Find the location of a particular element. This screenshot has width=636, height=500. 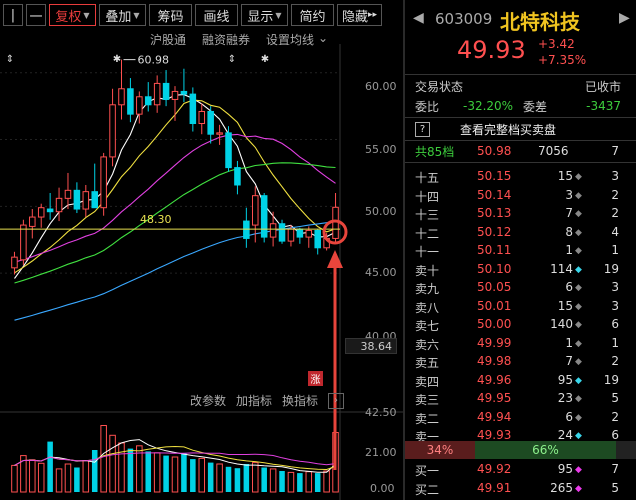

ask-row: 十四 50.14 3 ◆ 2 is located at coordinates (520, 195).